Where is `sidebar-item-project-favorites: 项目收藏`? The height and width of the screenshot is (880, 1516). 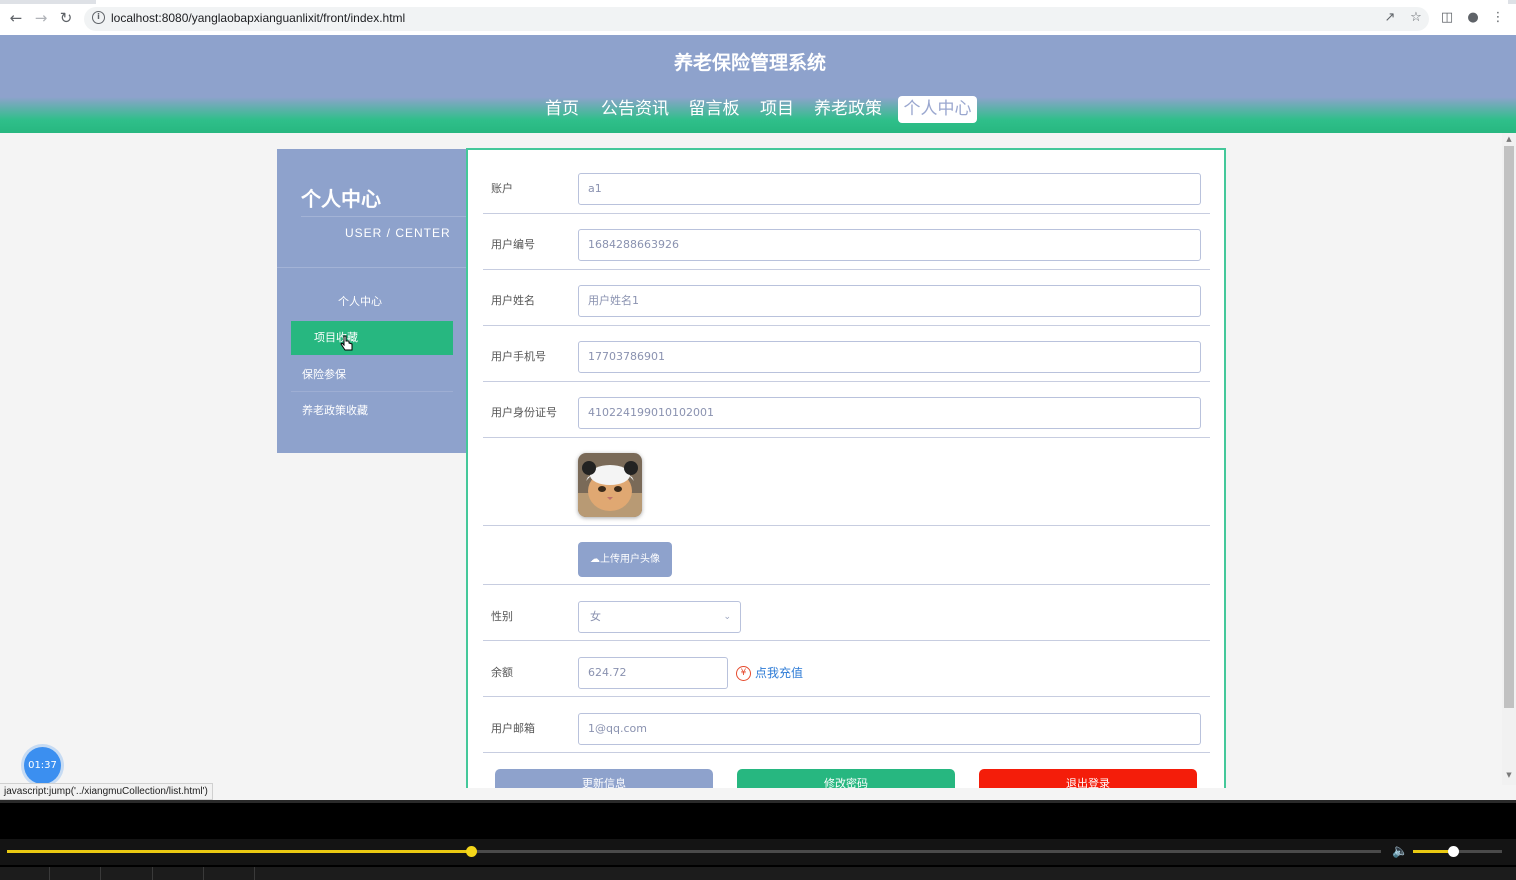 sidebar-item-project-favorites: 项目收藏 is located at coordinates (372, 338).